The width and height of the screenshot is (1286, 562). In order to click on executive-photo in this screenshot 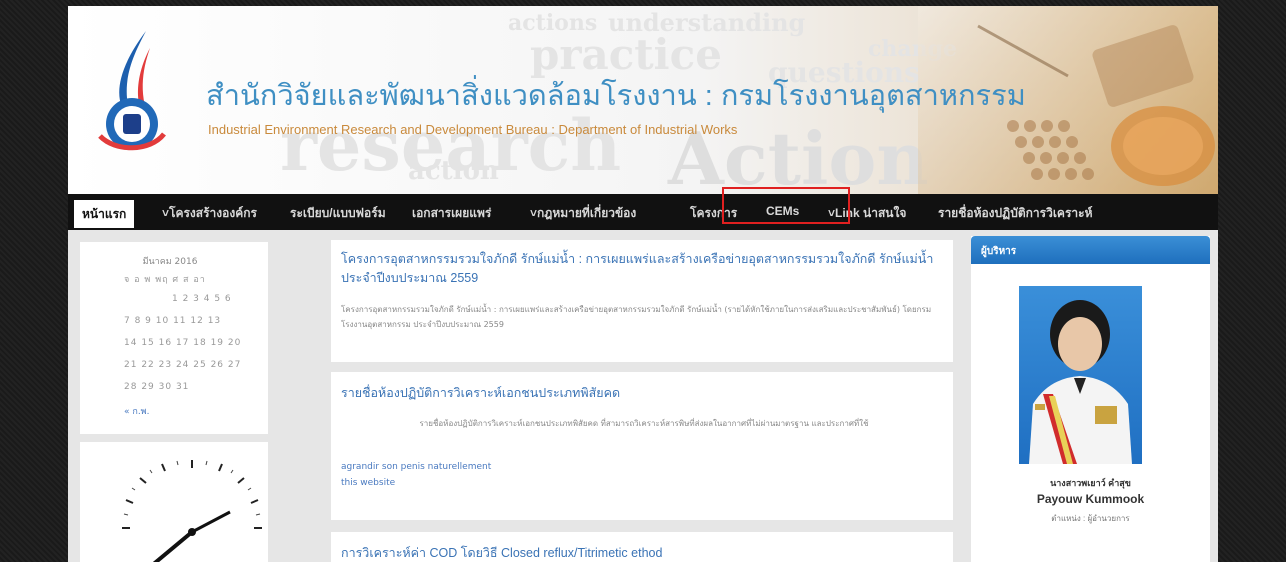, I will do `click(1080, 375)`.